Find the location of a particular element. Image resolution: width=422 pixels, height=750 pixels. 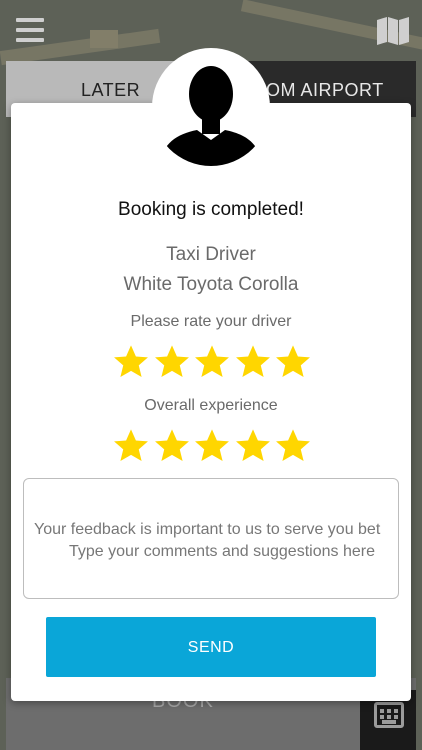

overall-rating-stars is located at coordinates (212, 447).